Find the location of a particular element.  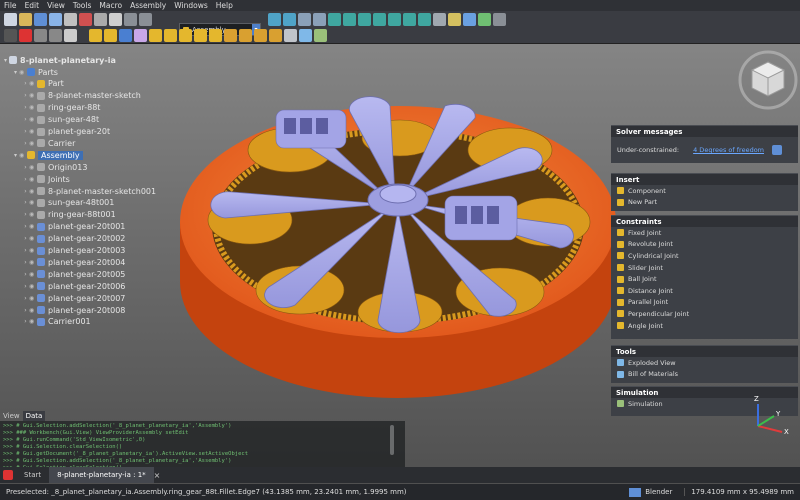

tree-item: › ◉ 8-planet-master-sketch is located at coordinates (81, 96).